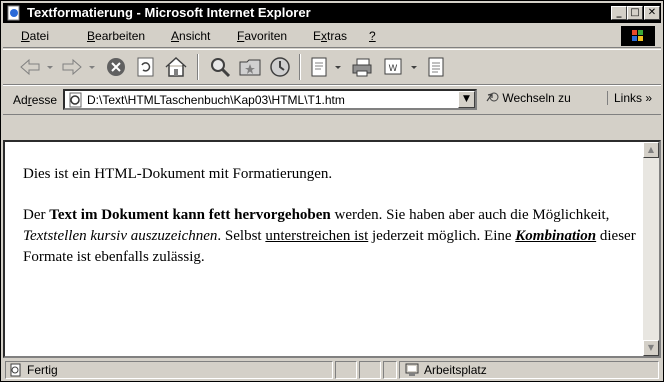 Image resolution: width=664 pixels, height=382 pixels. What do you see at coordinates (190, 36) in the screenshot?
I see `menu-ansicht: Ansicht` at bounding box center [190, 36].